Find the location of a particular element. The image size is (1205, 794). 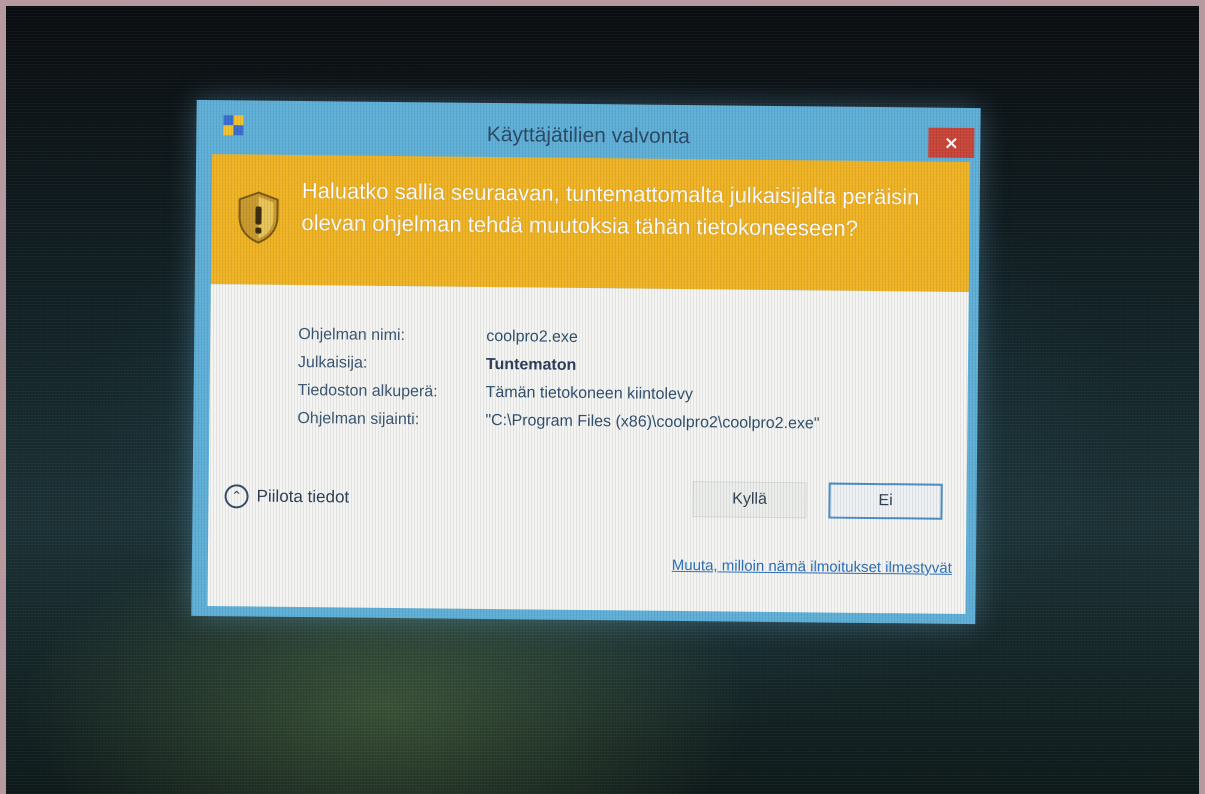

chevron-up-icon: ⌃ is located at coordinates (236, 496).